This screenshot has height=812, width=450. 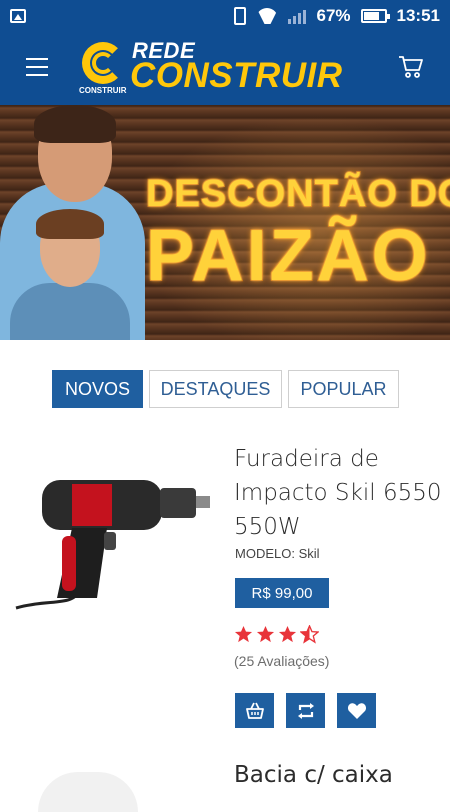 What do you see at coordinates (282, 593) in the screenshot?
I see `product-price: R$ 99,00` at bounding box center [282, 593].